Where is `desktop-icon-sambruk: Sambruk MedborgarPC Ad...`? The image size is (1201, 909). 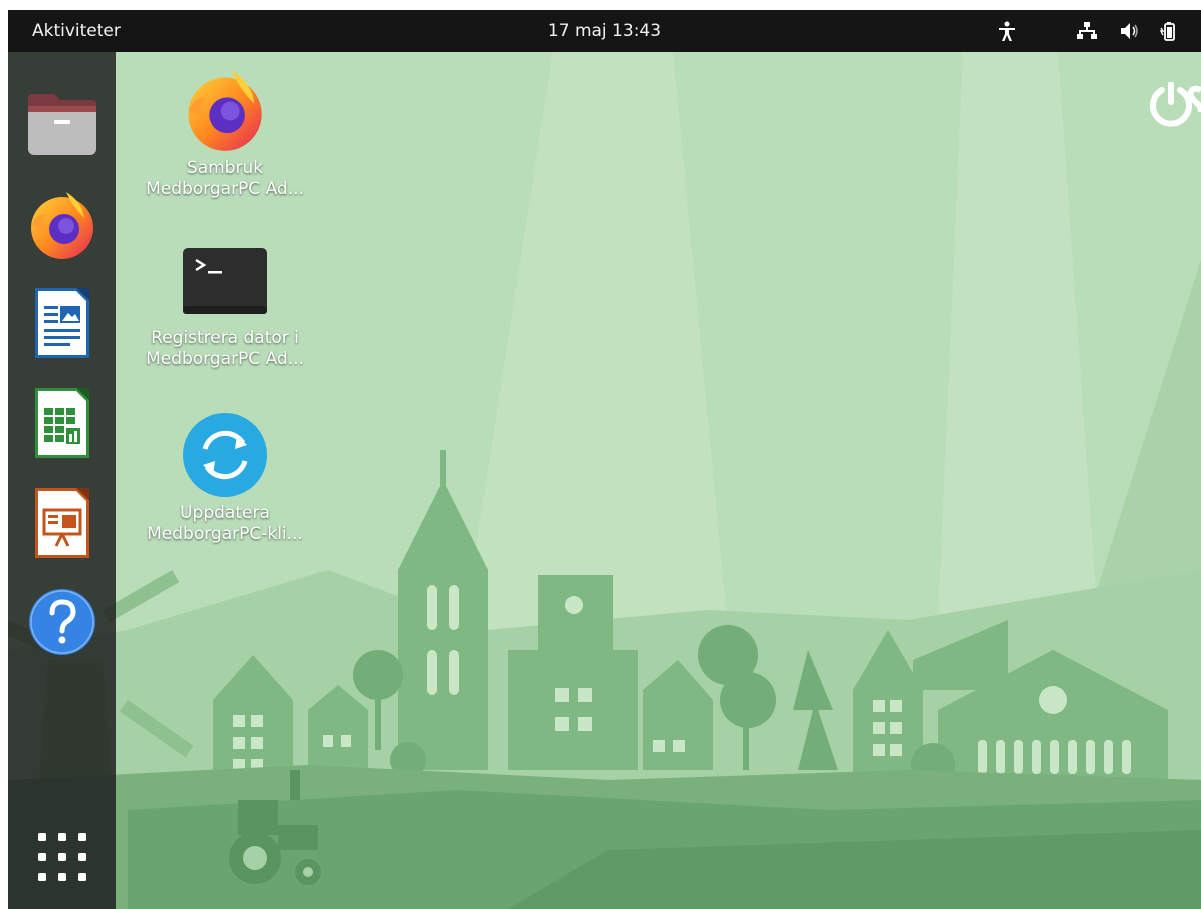 desktop-icon-sambruk: Sambruk MedborgarPC Ad... is located at coordinates (225, 131).